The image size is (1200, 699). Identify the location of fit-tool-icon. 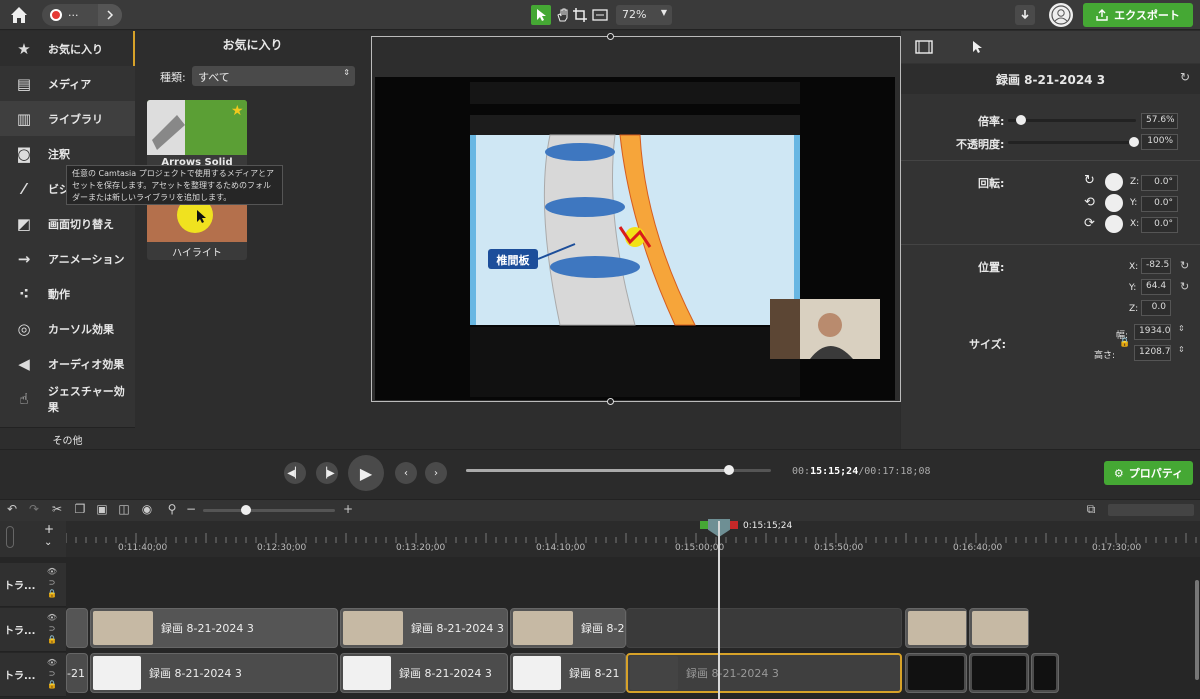
(600, 15).